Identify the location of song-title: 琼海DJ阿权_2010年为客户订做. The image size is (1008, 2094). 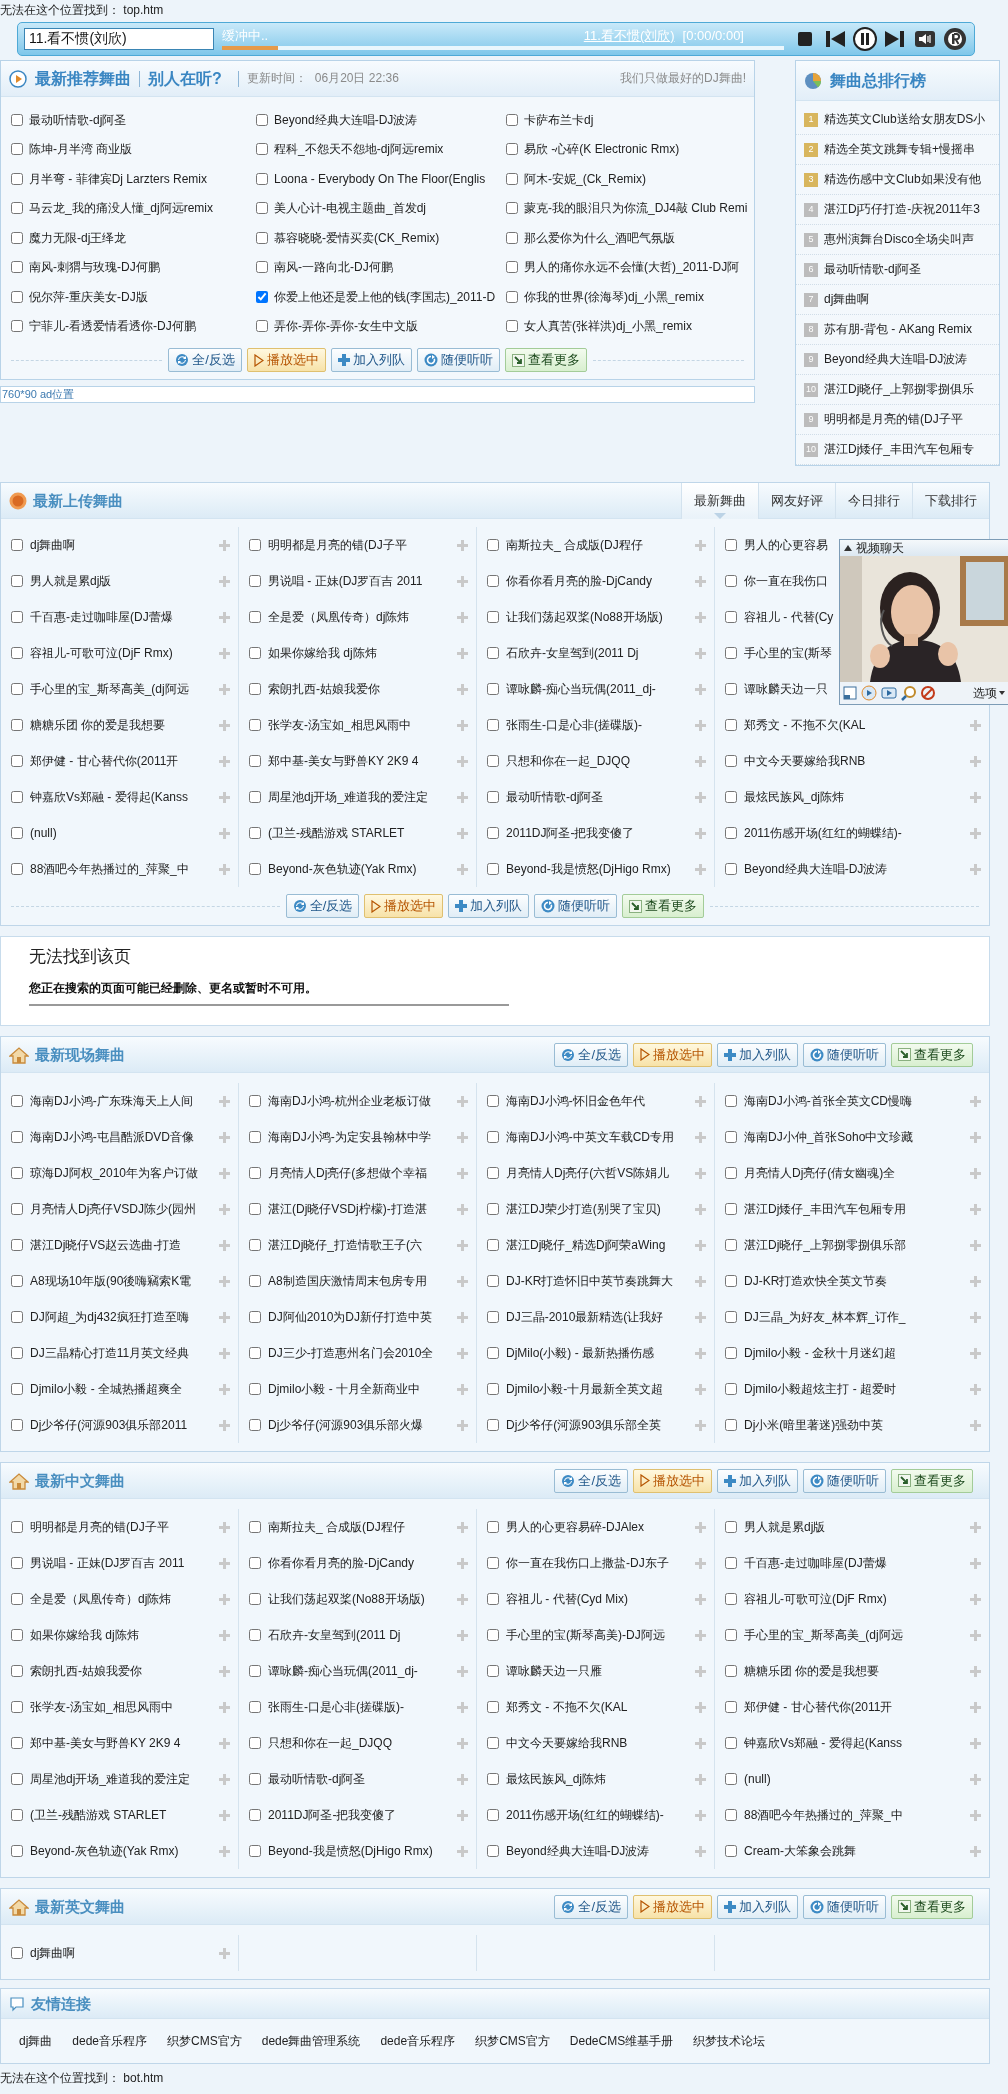
(114, 1173).